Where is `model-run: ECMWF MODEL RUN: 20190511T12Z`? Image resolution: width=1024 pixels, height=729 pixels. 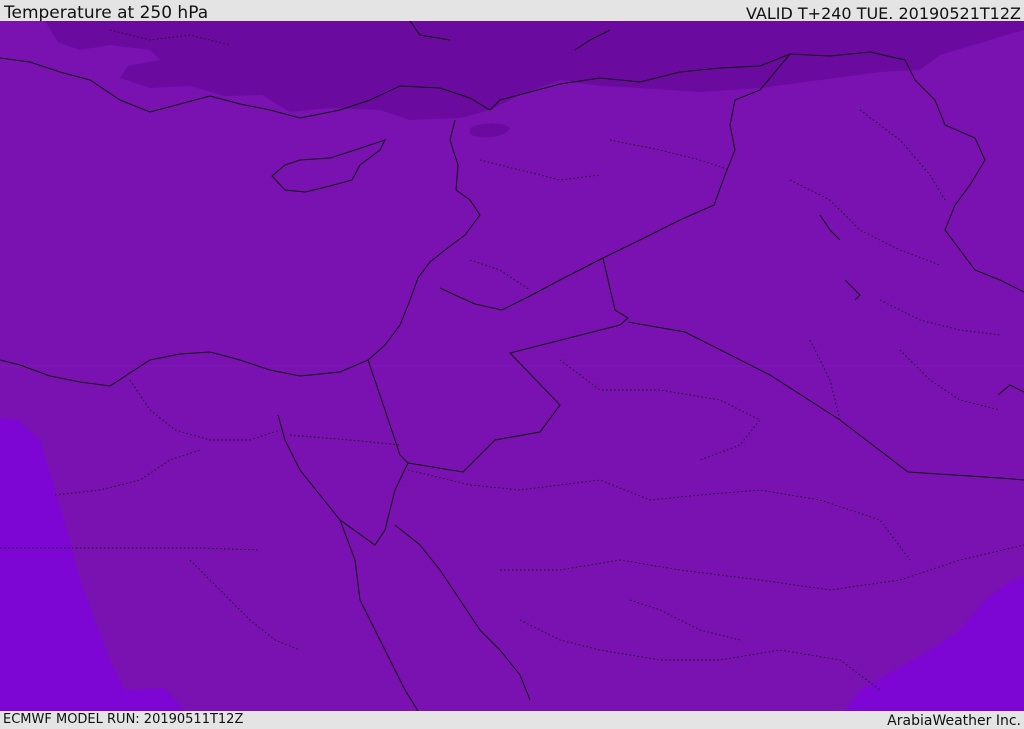
model-run: ECMWF MODEL RUN: 20190511T12Z is located at coordinates (123, 719).